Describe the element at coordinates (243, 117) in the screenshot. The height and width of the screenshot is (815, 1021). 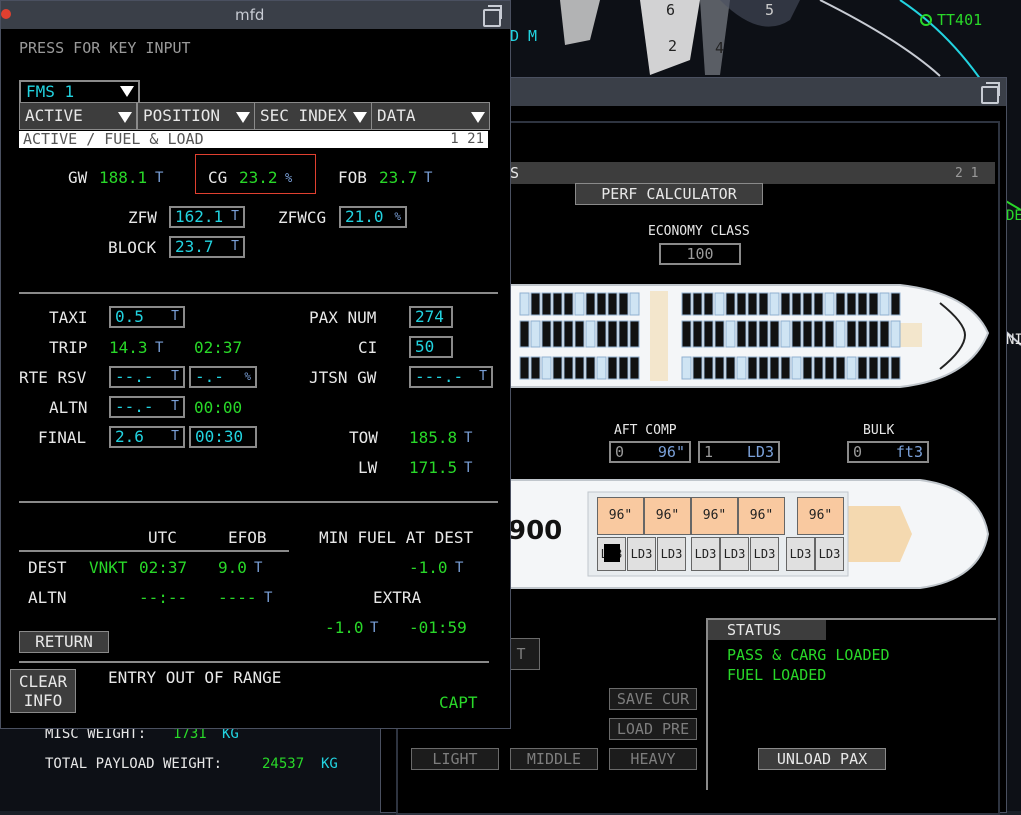
I see `chevron-down-icon` at that location.